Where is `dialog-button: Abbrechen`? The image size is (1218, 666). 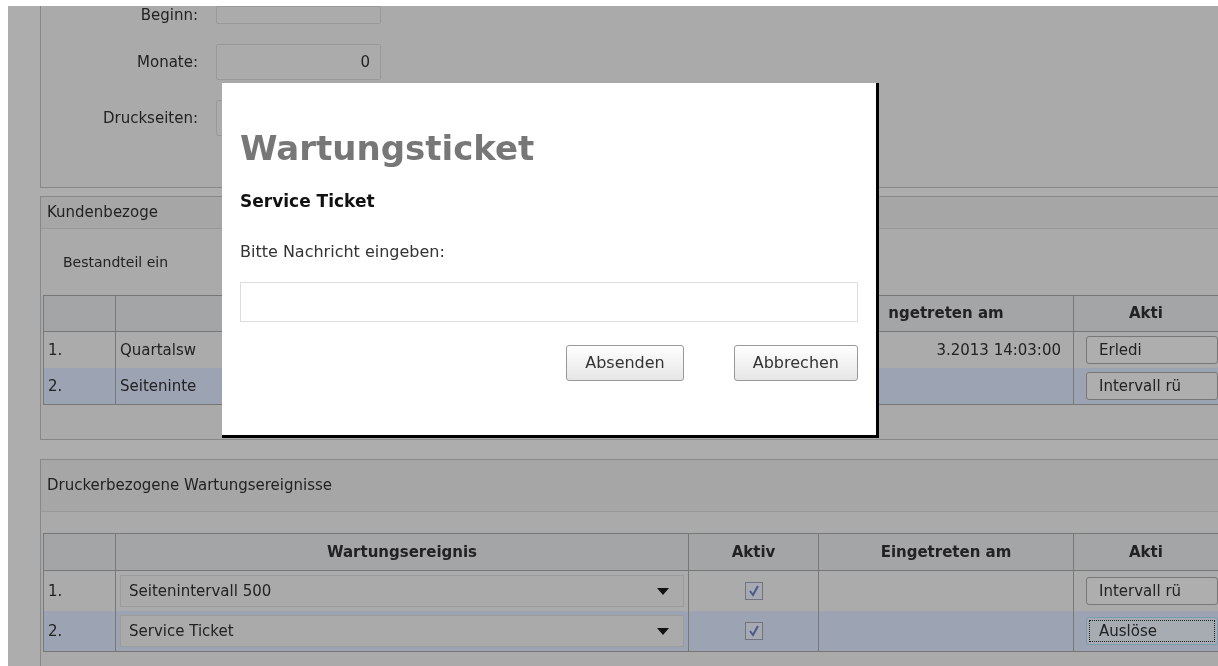
dialog-button: Abbrechen is located at coordinates (795, 363).